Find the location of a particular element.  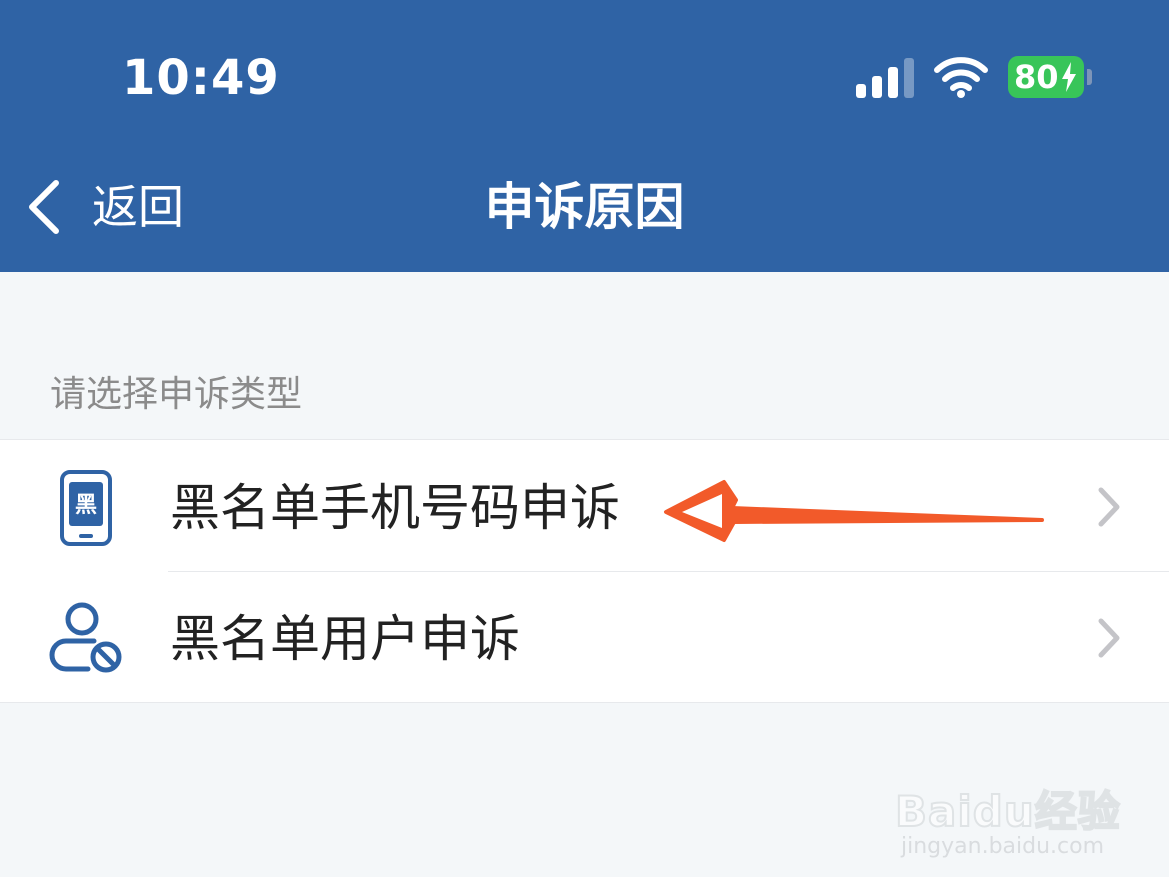

battery-cap is located at coordinates (1089, 77).